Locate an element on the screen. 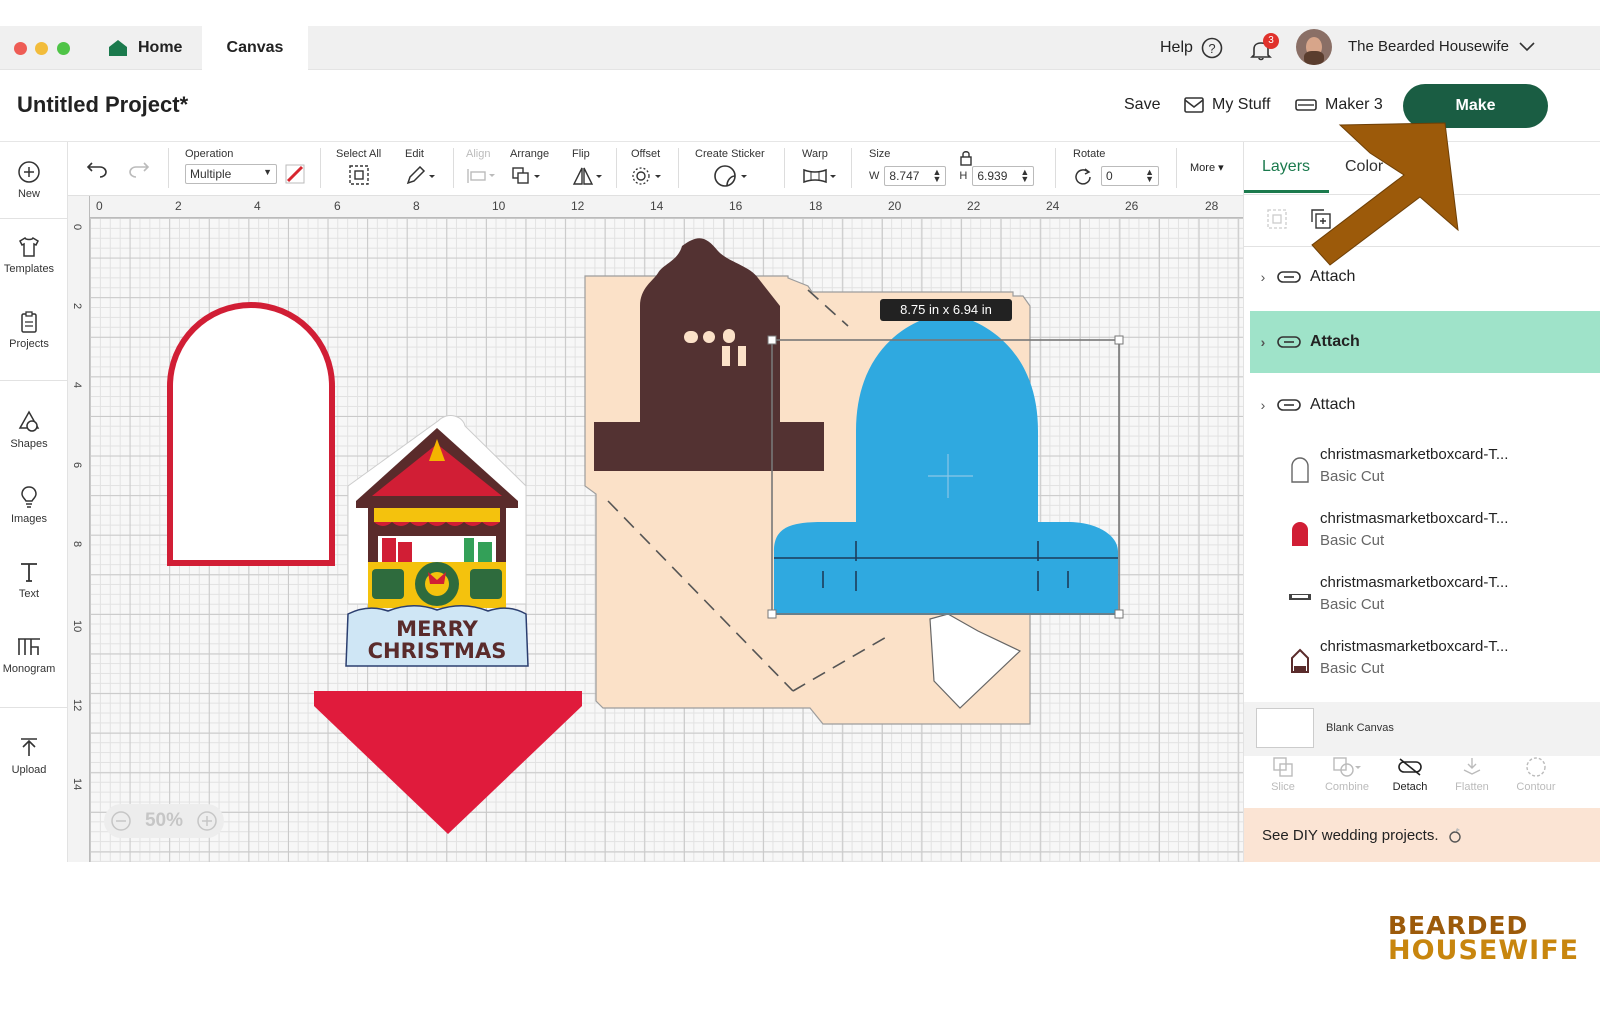  height-label: H is located at coordinates (963, 176).